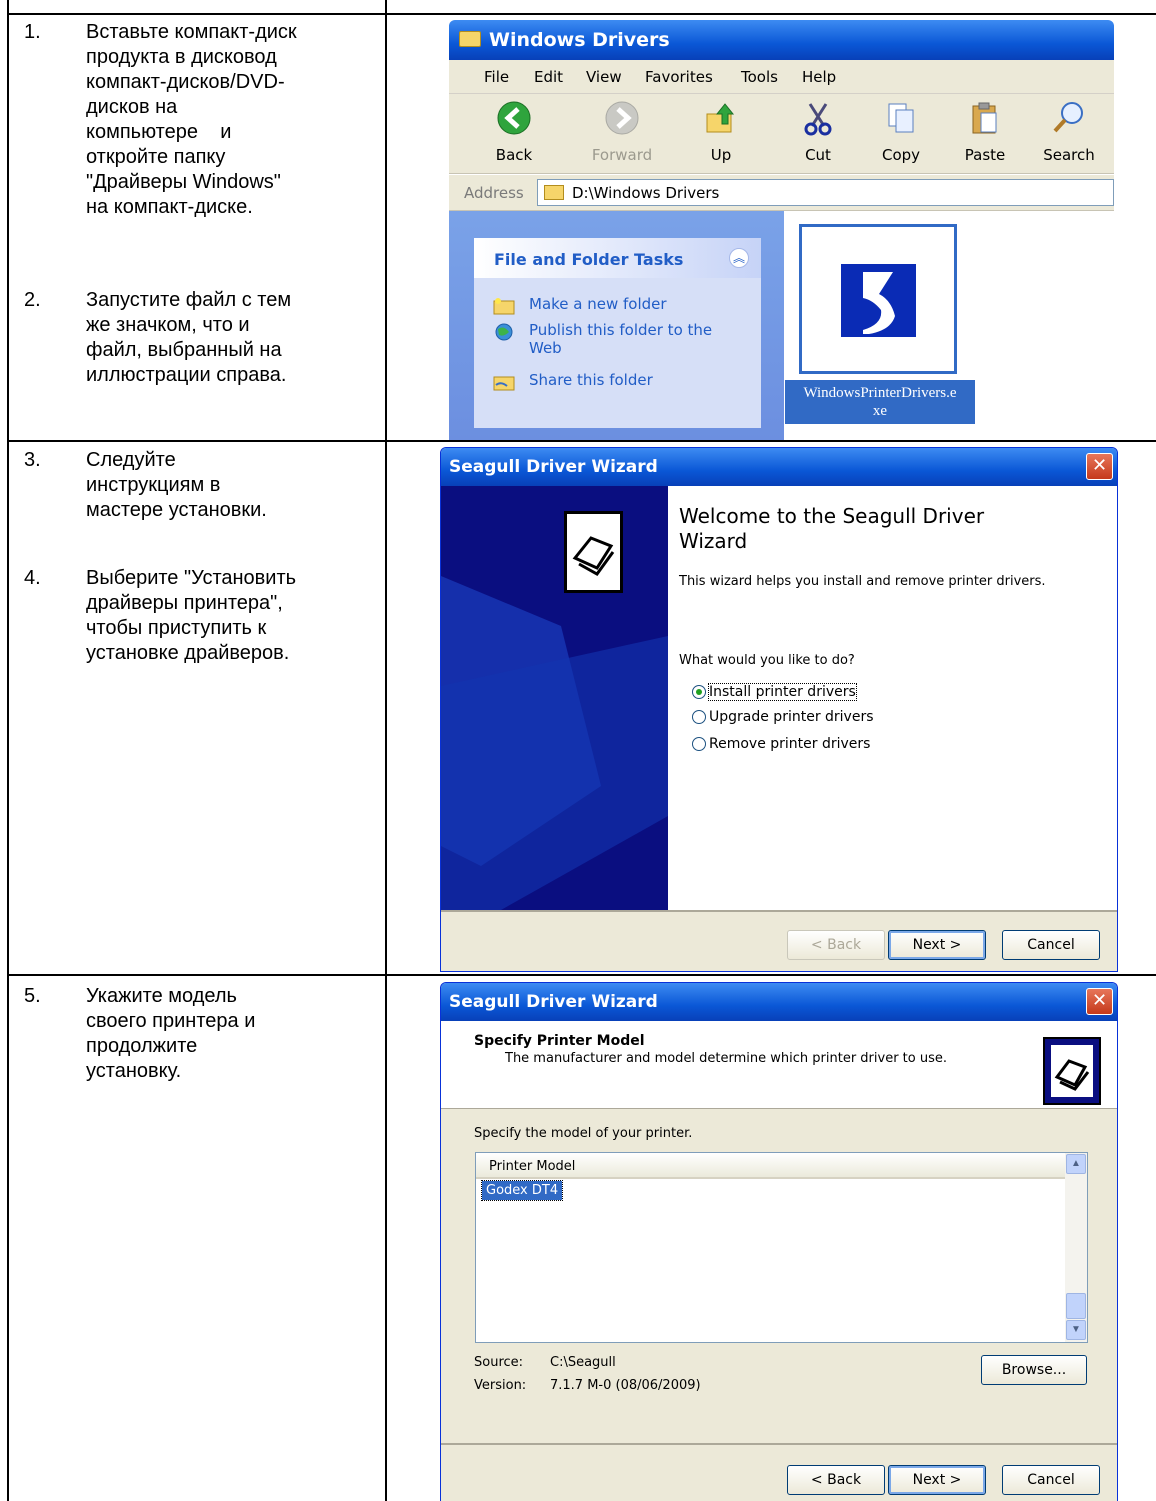 This screenshot has width=1156, height=1501. I want to click on paste-label: Paste, so click(985, 155).